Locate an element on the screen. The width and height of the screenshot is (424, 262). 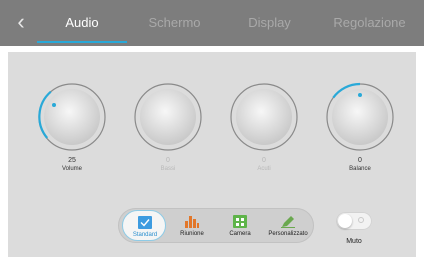
check-icon is located at coordinates (145, 222).